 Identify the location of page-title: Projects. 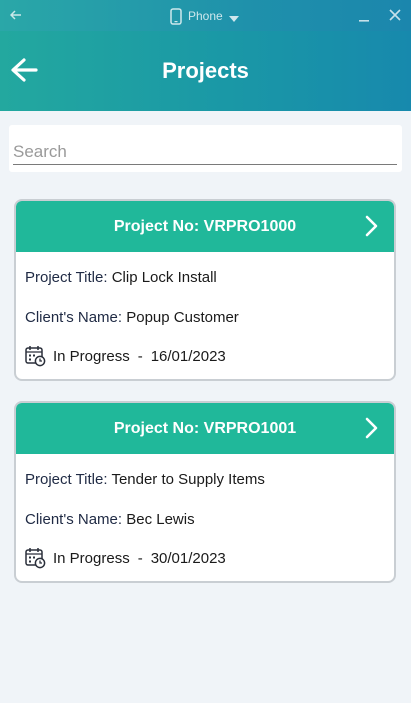
(205, 70).